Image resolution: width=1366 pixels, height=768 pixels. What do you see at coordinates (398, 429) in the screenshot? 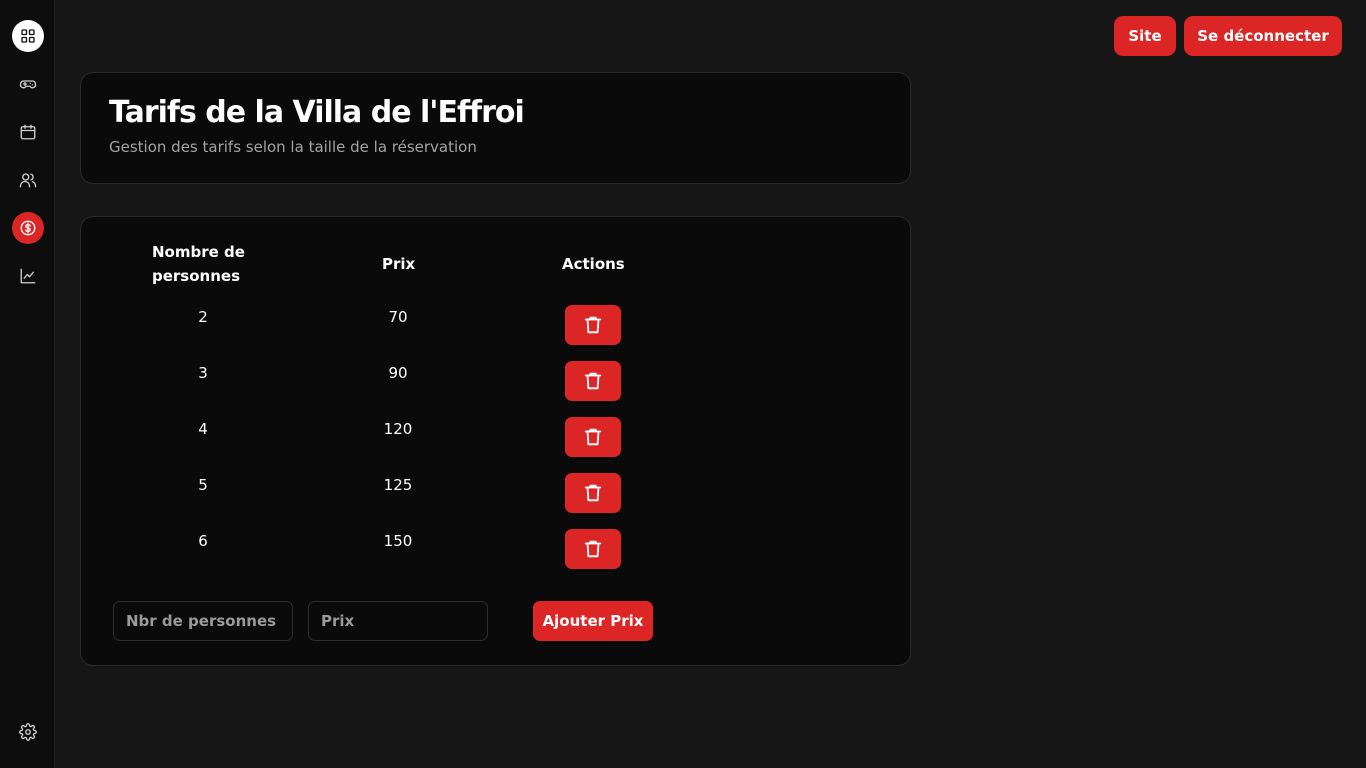
I see `cell-price: 120` at bounding box center [398, 429].